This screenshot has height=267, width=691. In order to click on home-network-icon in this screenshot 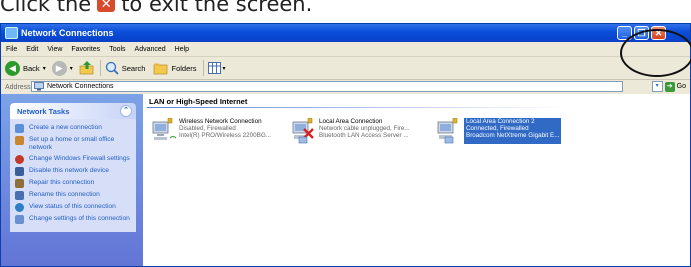, I will do `click(19, 140)`.